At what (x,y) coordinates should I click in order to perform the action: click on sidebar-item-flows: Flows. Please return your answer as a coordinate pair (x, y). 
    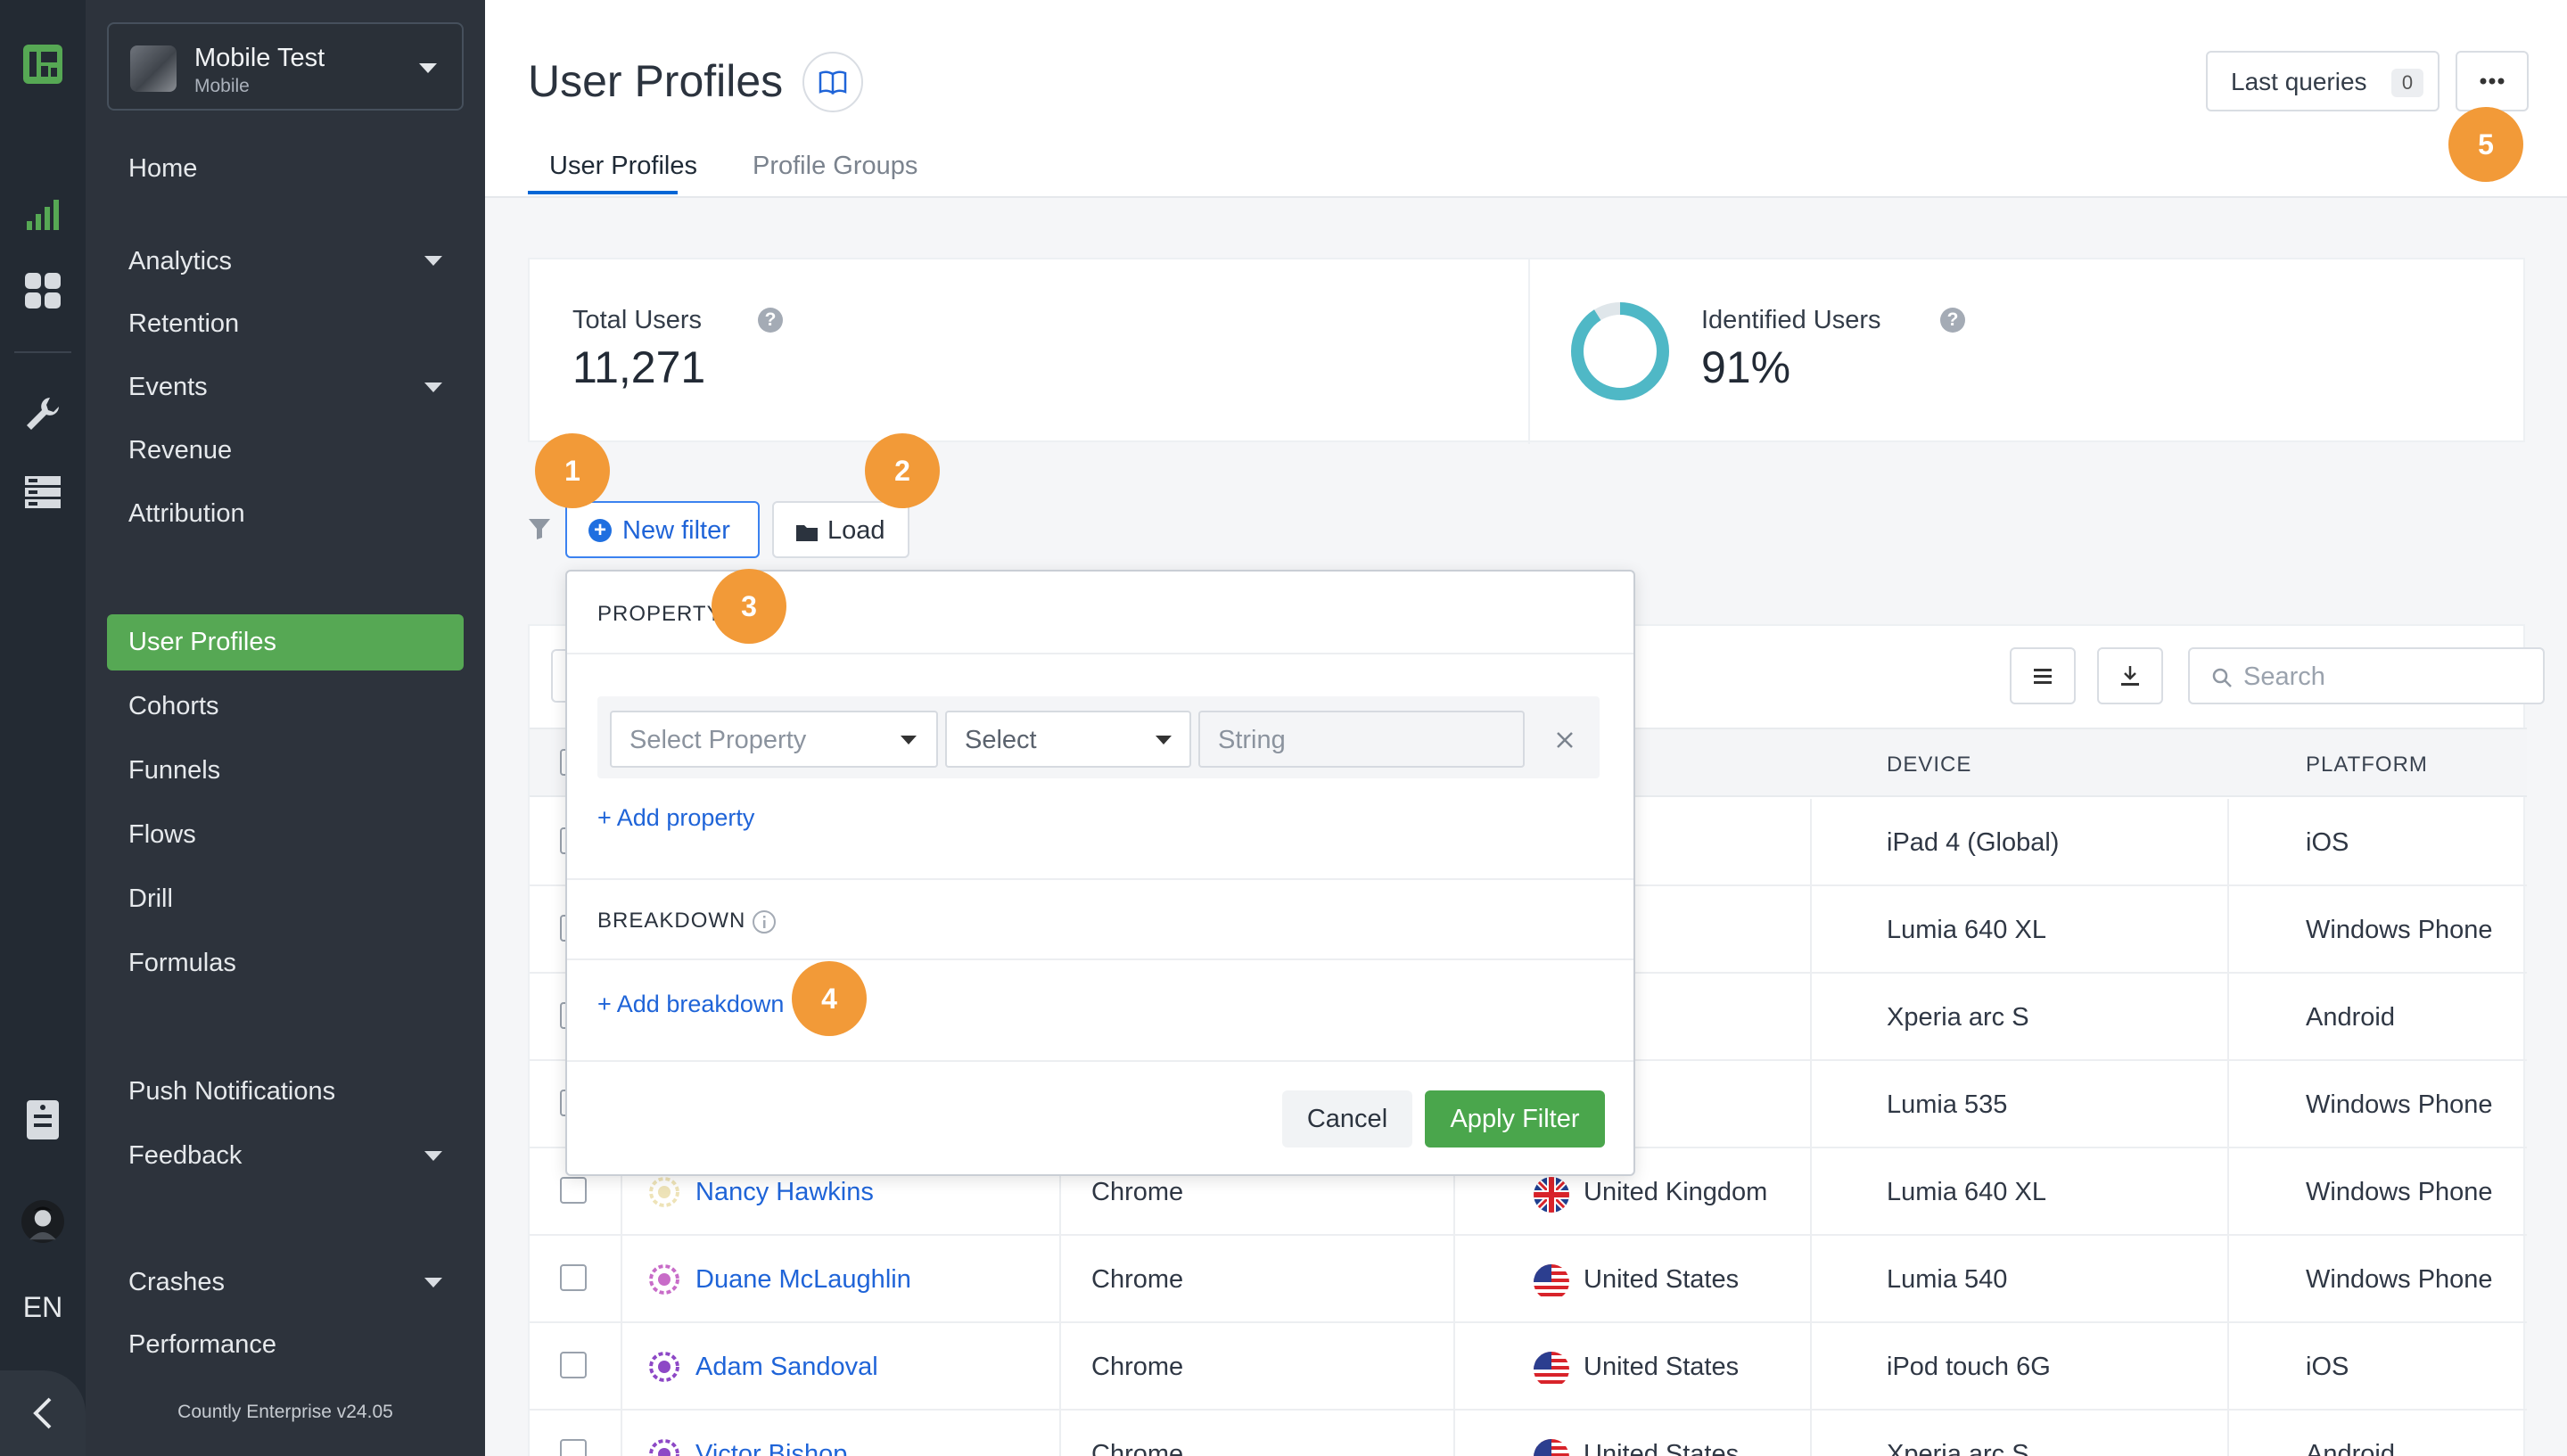
    Looking at the image, I should click on (162, 835).